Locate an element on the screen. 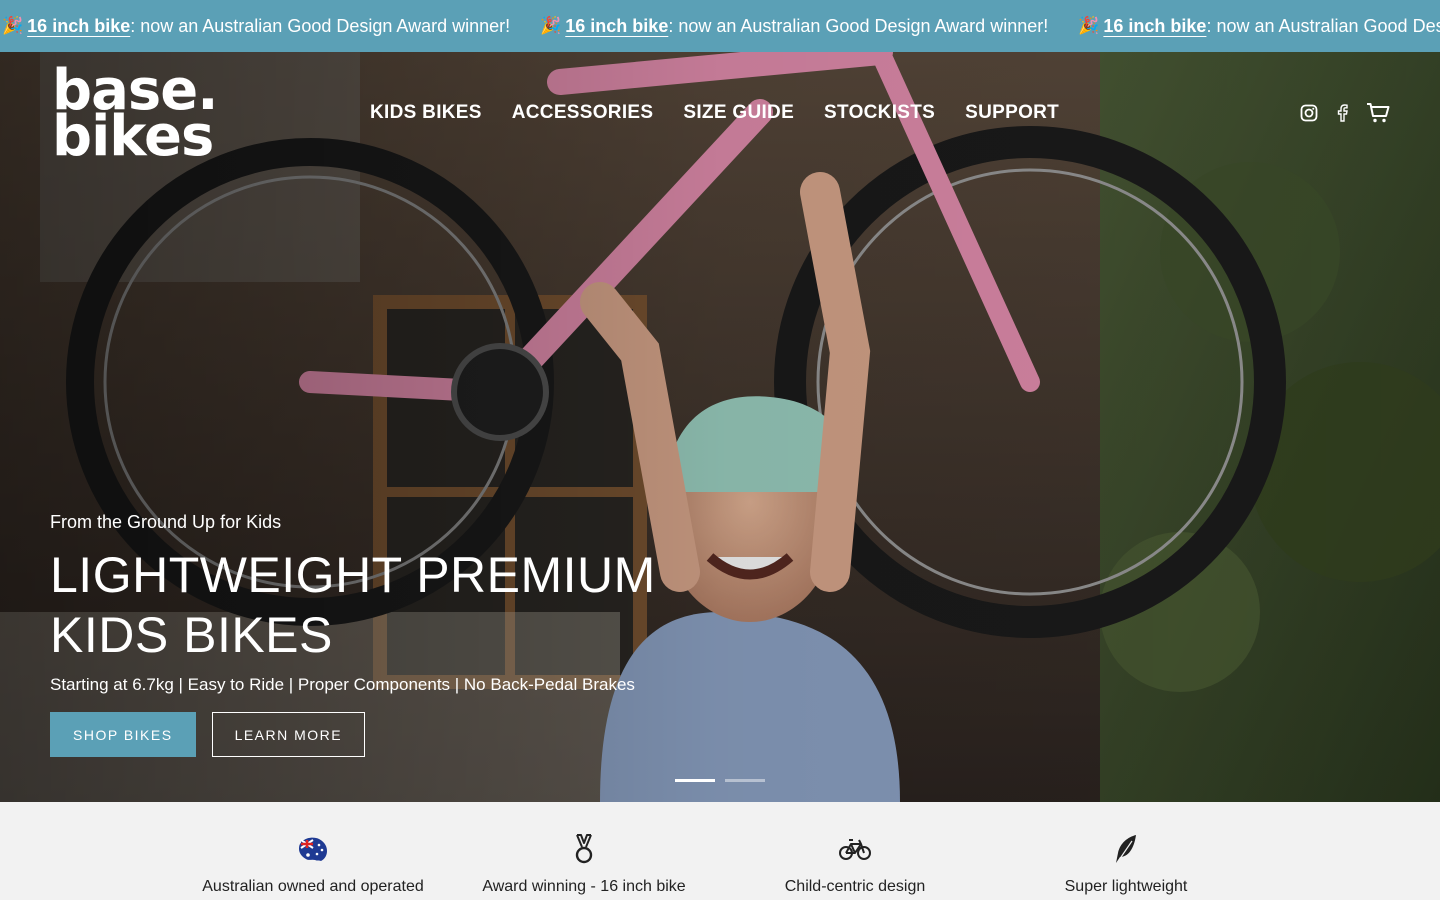 This screenshot has width=1440, height=900. feature-label: Child-centric design is located at coordinates (855, 886).